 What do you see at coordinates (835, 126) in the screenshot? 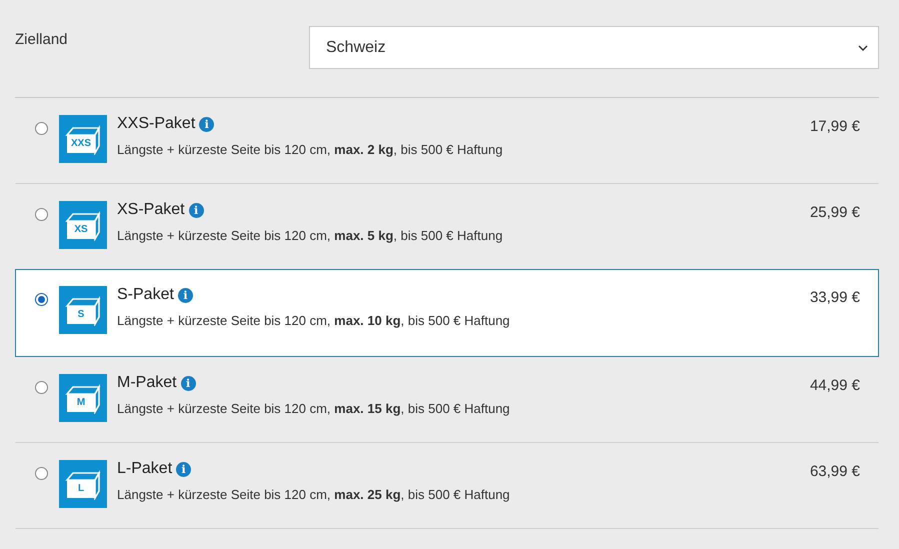
I see `package-price: 17,99 €` at bounding box center [835, 126].